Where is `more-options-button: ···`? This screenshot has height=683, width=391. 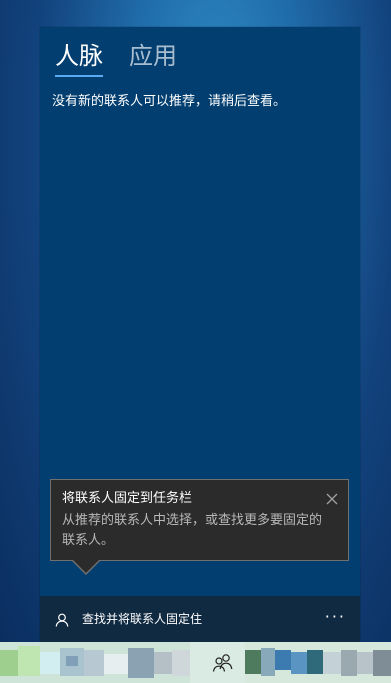 more-options-button: ··· is located at coordinates (335, 617).